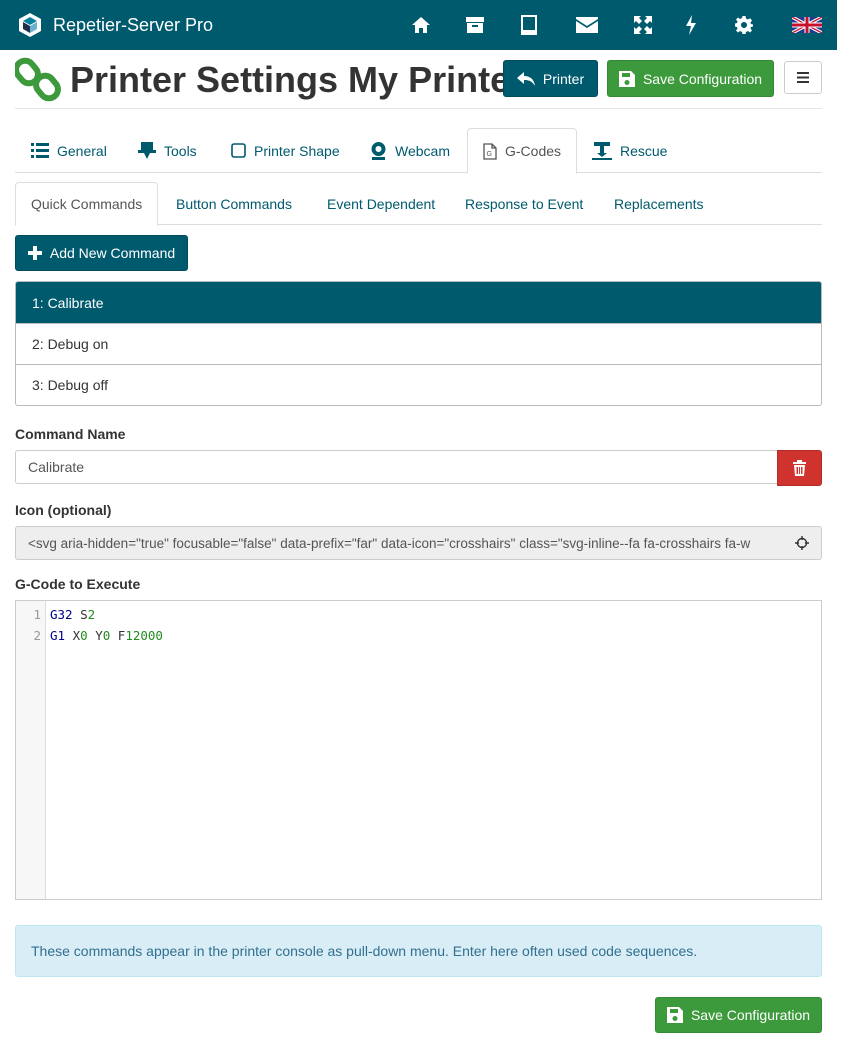 This screenshot has width=849, height=1040. Describe the element at coordinates (702, 78) in the screenshot. I see `save-configuration-label: Save Configuration` at that location.